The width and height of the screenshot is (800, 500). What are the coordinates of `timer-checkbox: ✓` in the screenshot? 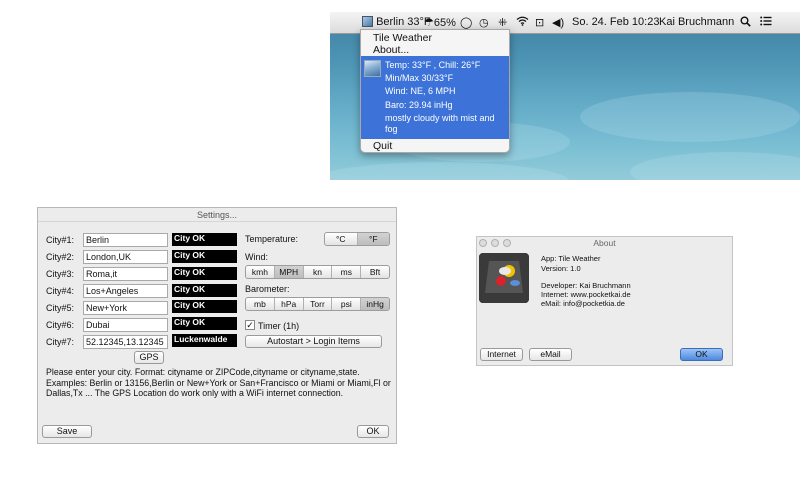 It's located at (250, 325).